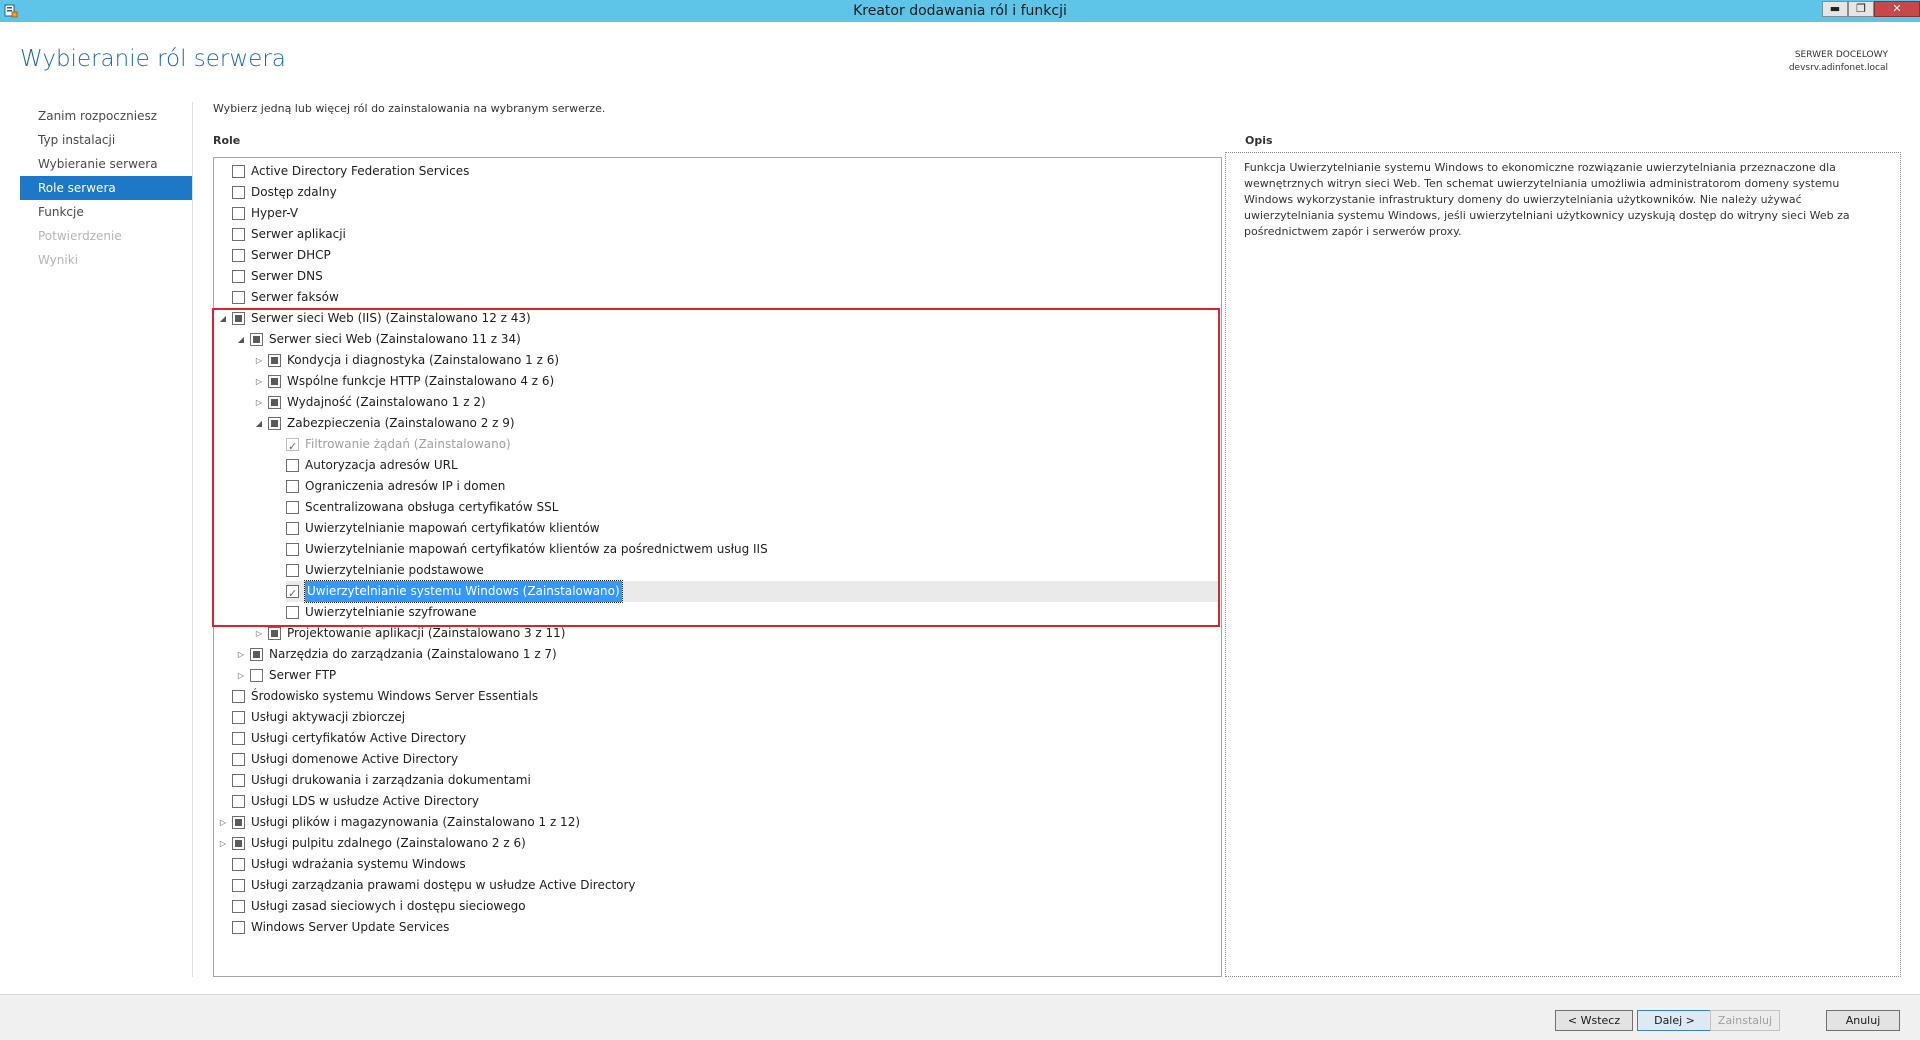  I want to click on role-label: Usługi LDS w usłudze Active Directory, so click(365, 801).